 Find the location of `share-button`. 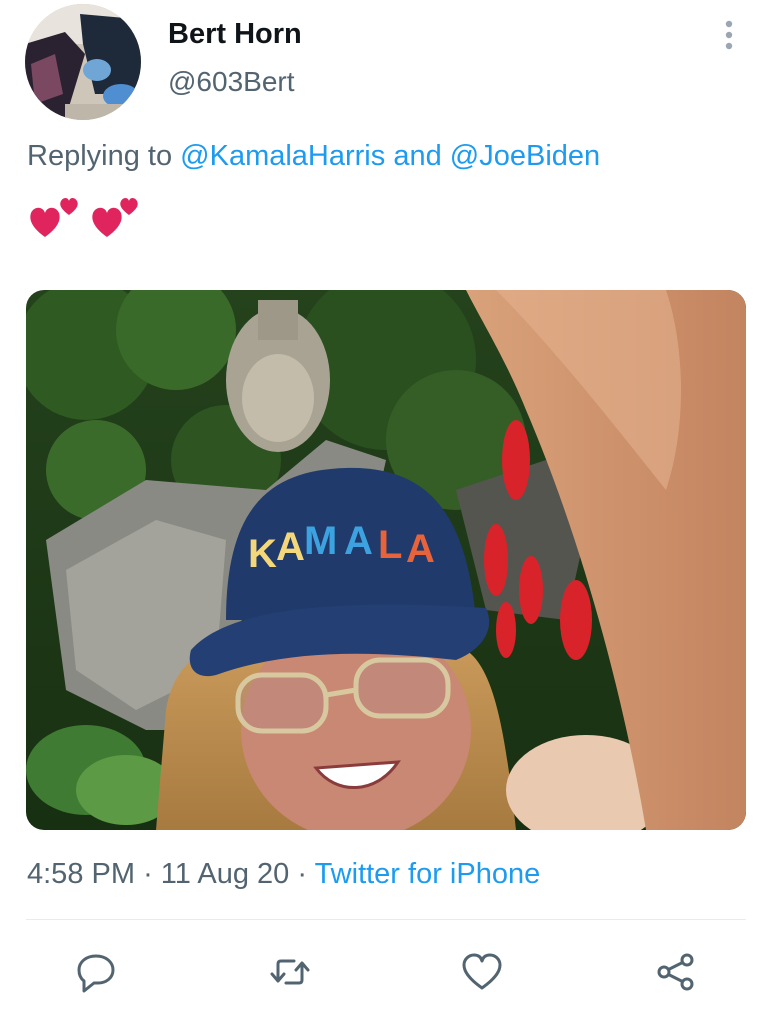

share-button is located at coordinates (676, 972).